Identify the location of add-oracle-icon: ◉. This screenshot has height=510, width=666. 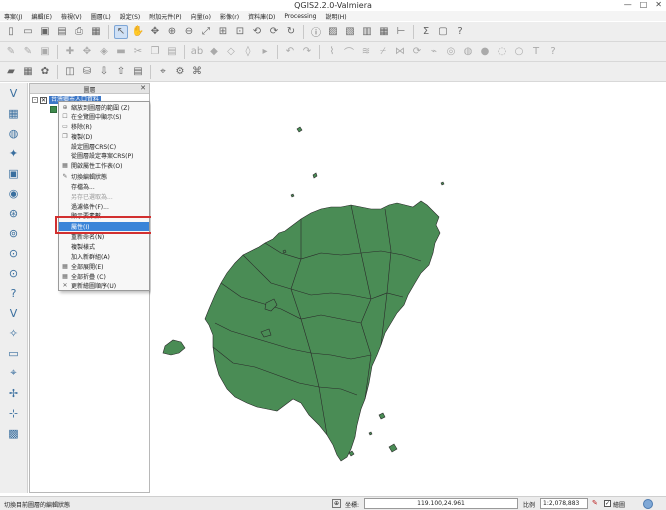
(14, 193).